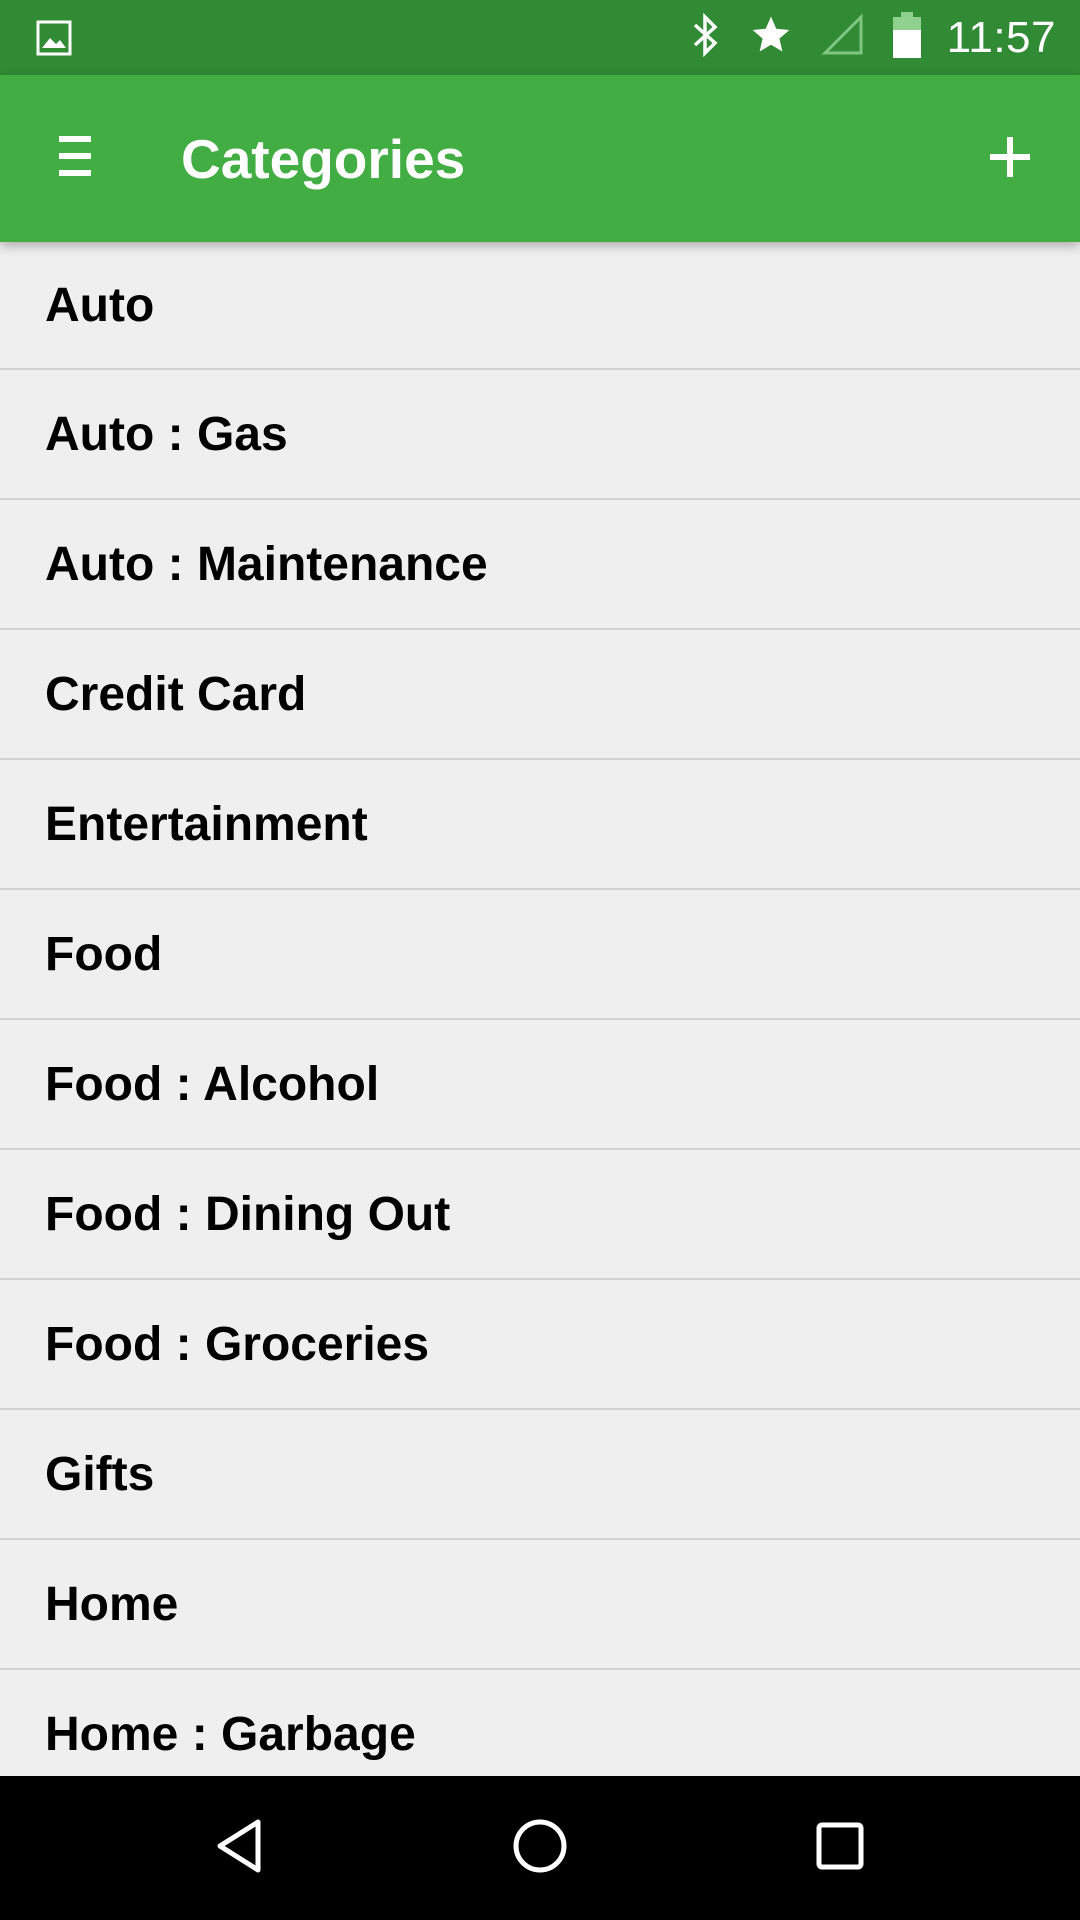 This screenshot has width=1080, height=1920. What do you see at coordinates (540, 1345) in the screenshot?
I see `list-item: Food : Groceries` at bounding box center [540, 1345].